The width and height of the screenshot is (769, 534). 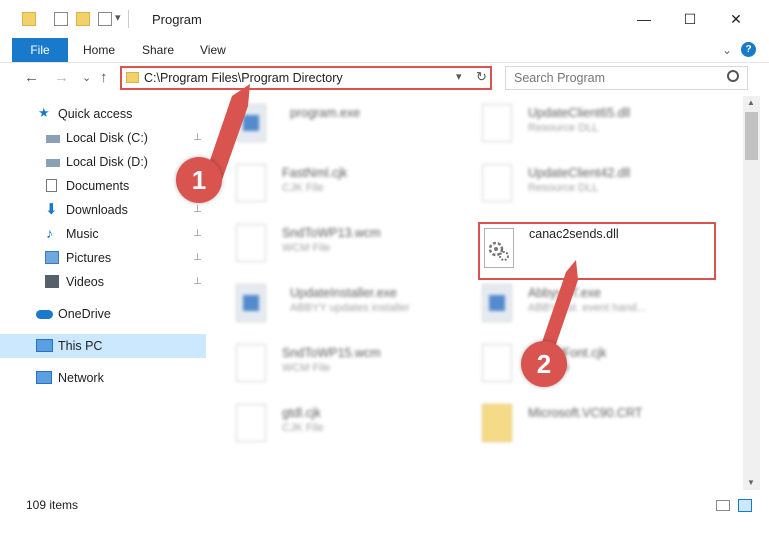 What do you see at coordinates (199, 180) in the screenshot?
I see `step-1-badge: 1` at bounding box center [199, 180].